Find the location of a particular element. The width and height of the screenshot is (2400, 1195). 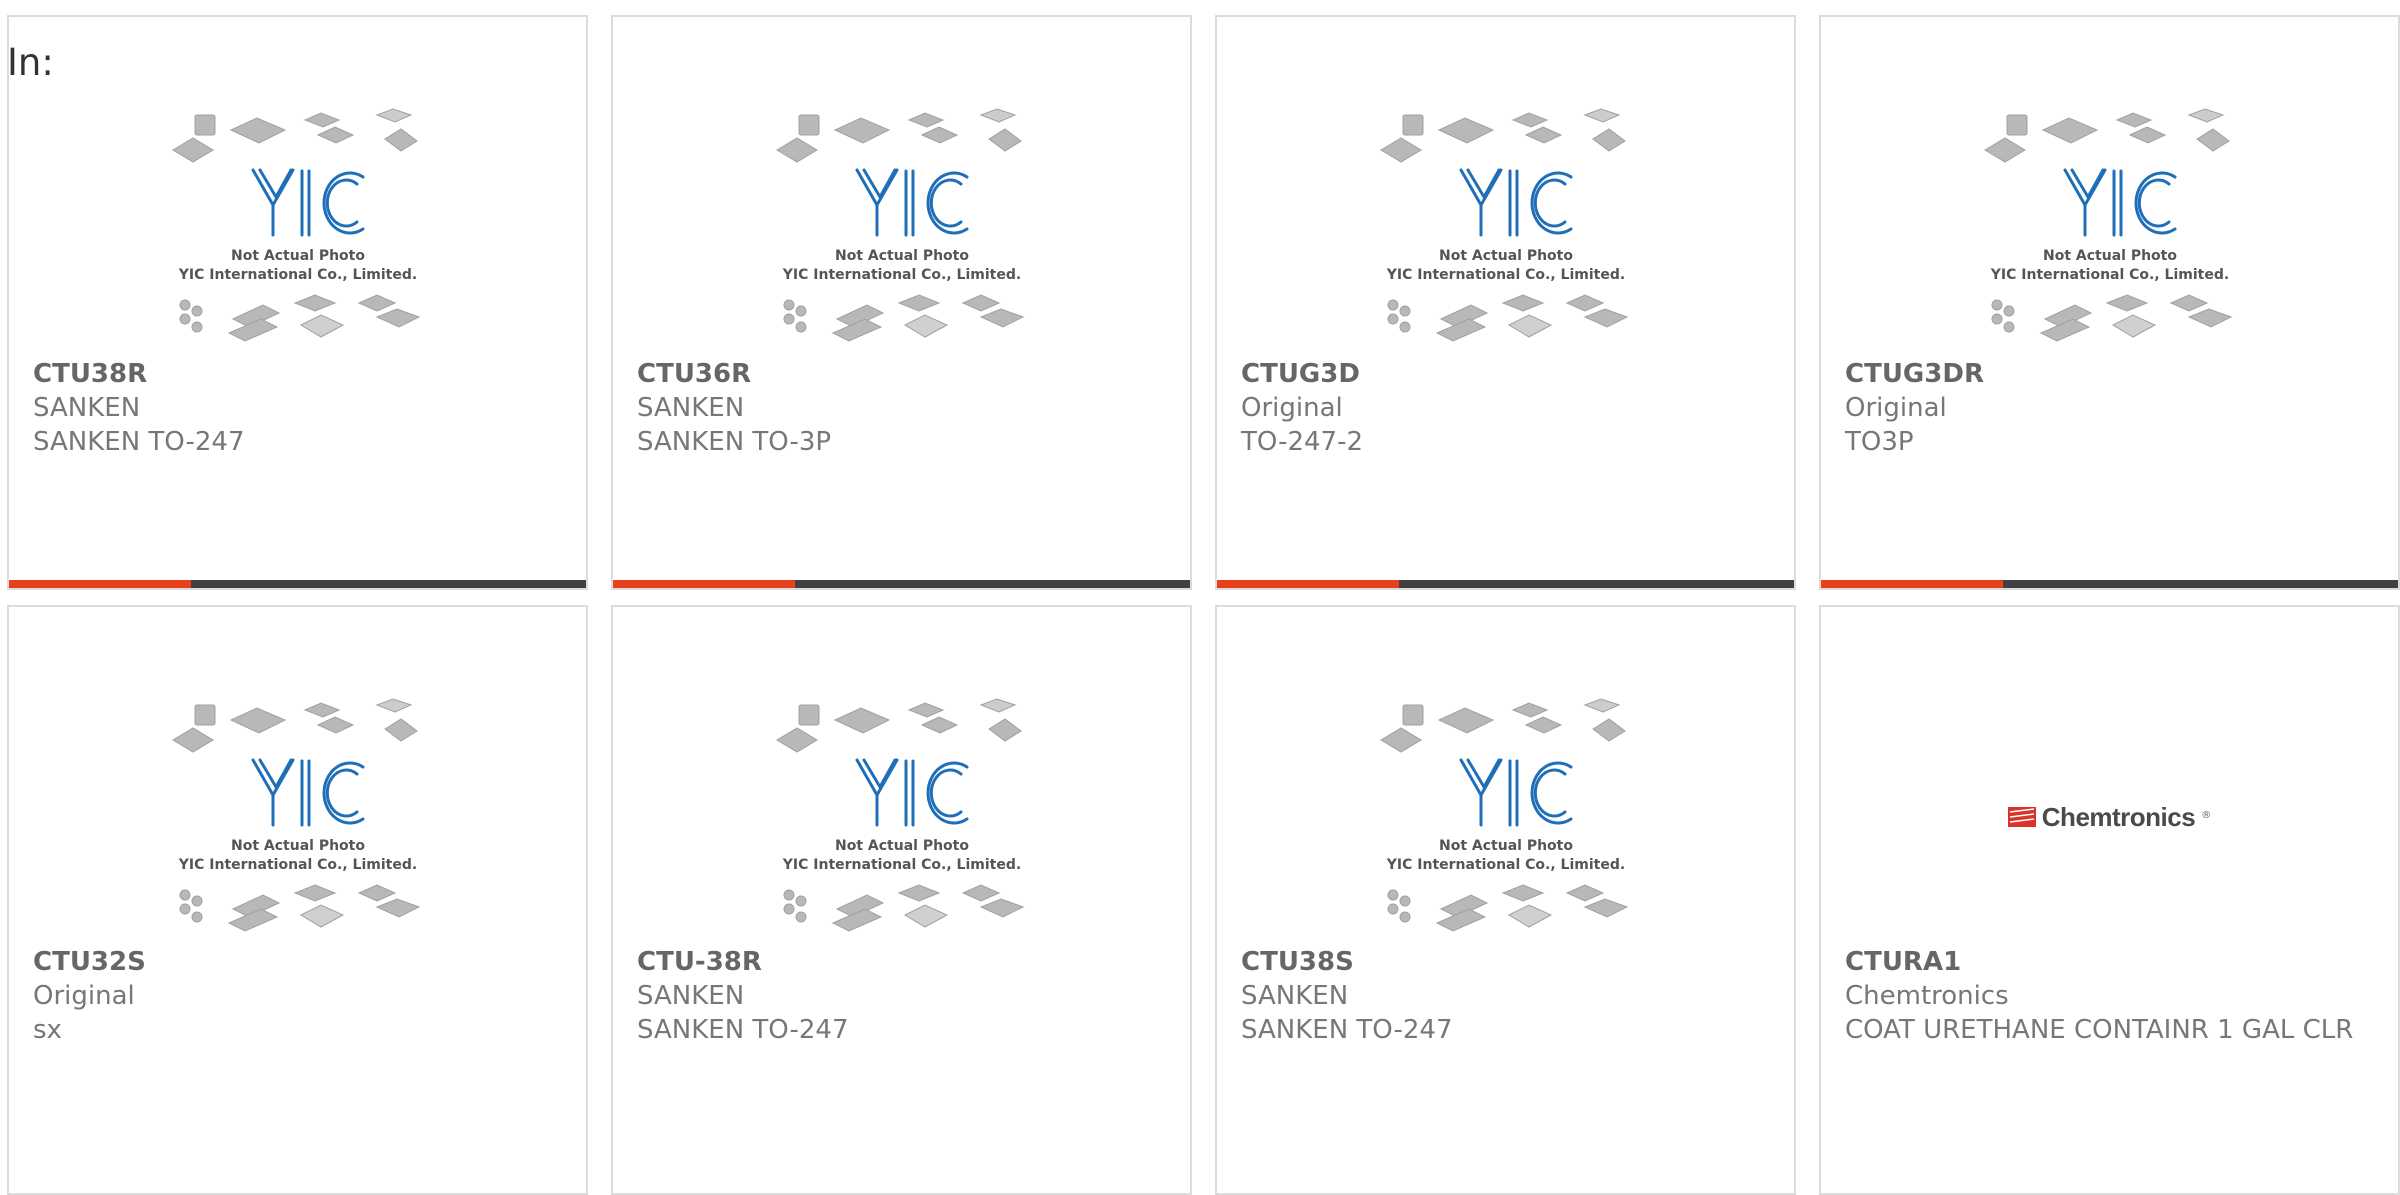

product-card: CTU38R SANKEN SANKEN TO-247 is located at coordinates (297, 302).